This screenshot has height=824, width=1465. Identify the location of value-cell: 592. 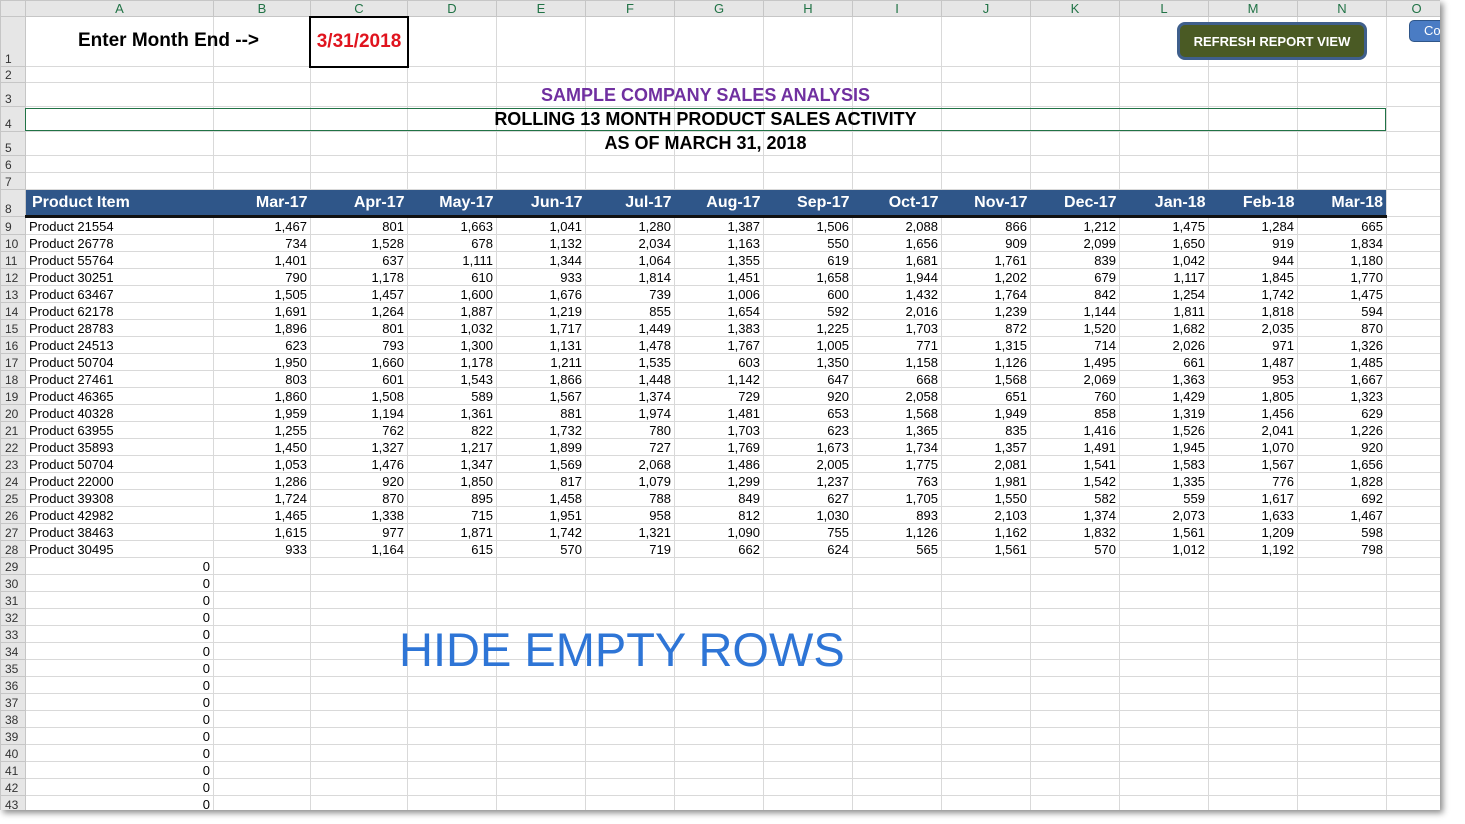
(808, 311).